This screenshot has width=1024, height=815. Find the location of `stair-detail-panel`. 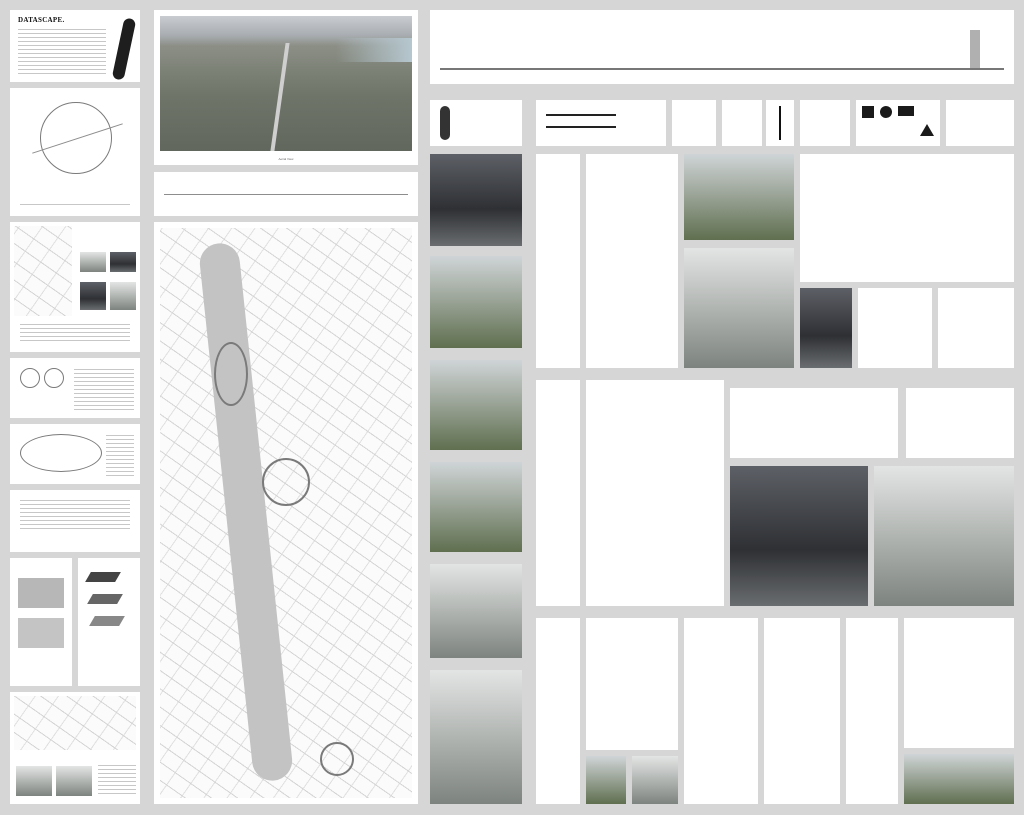

stair-detail-panel is located at coordinates (872, 711).